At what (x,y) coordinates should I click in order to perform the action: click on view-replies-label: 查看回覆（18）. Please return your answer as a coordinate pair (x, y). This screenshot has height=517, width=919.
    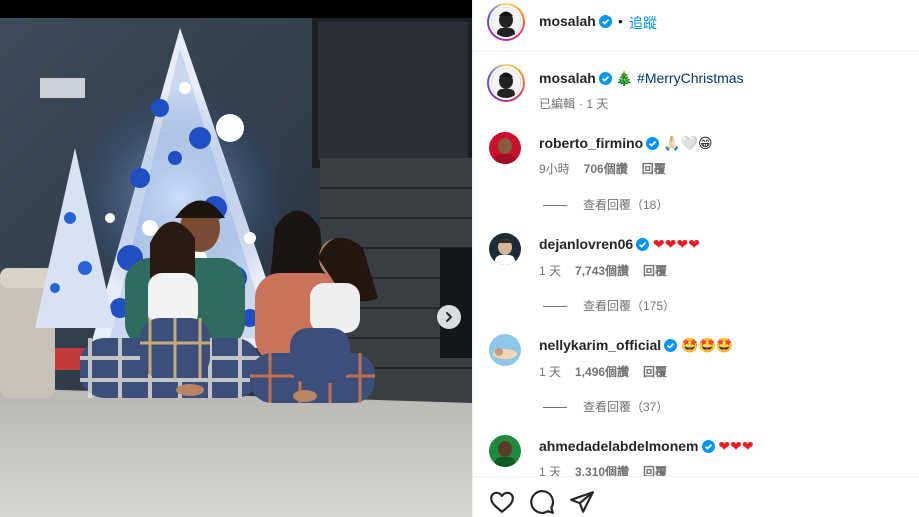
    Looking at the image, I should click on (625, 205).